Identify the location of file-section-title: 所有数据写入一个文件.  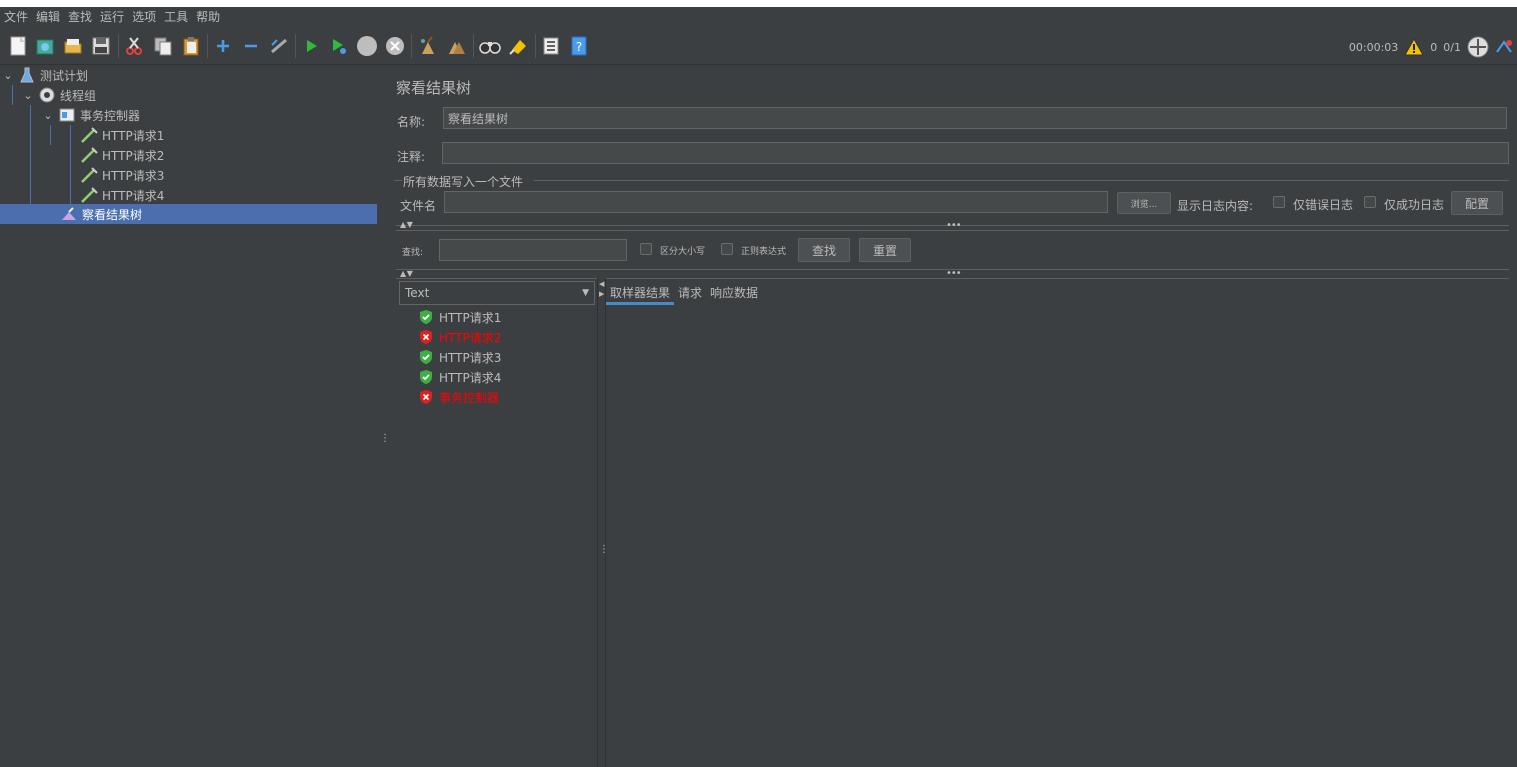
(463, 182).